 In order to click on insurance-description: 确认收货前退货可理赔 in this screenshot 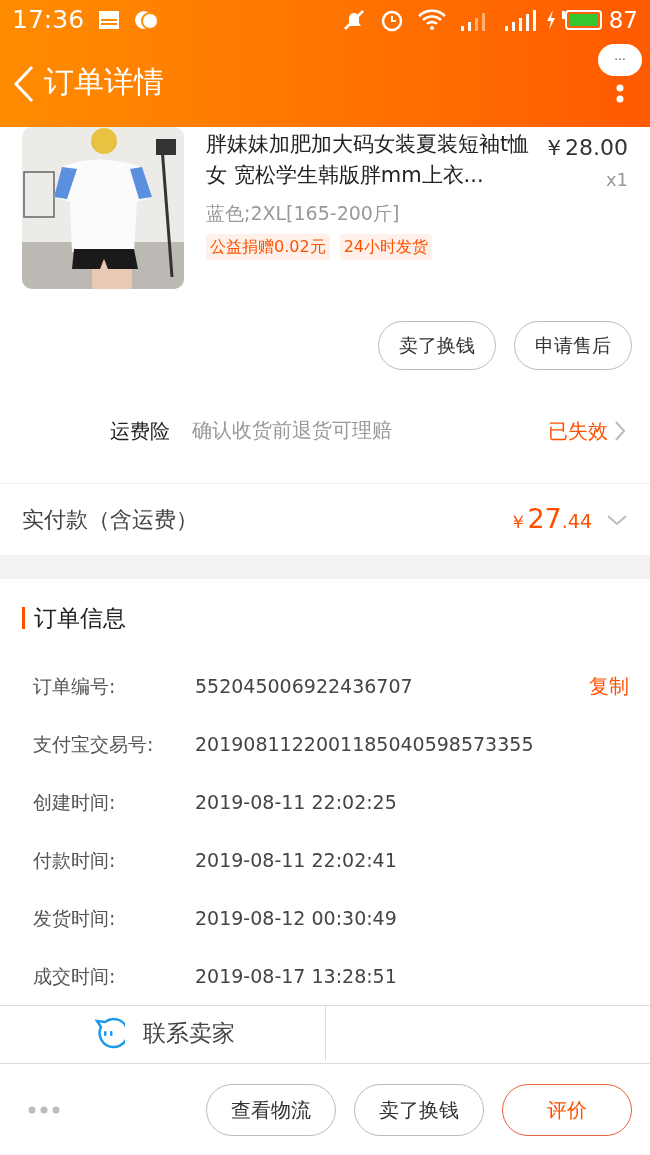, I will do `click(292, 430)`.